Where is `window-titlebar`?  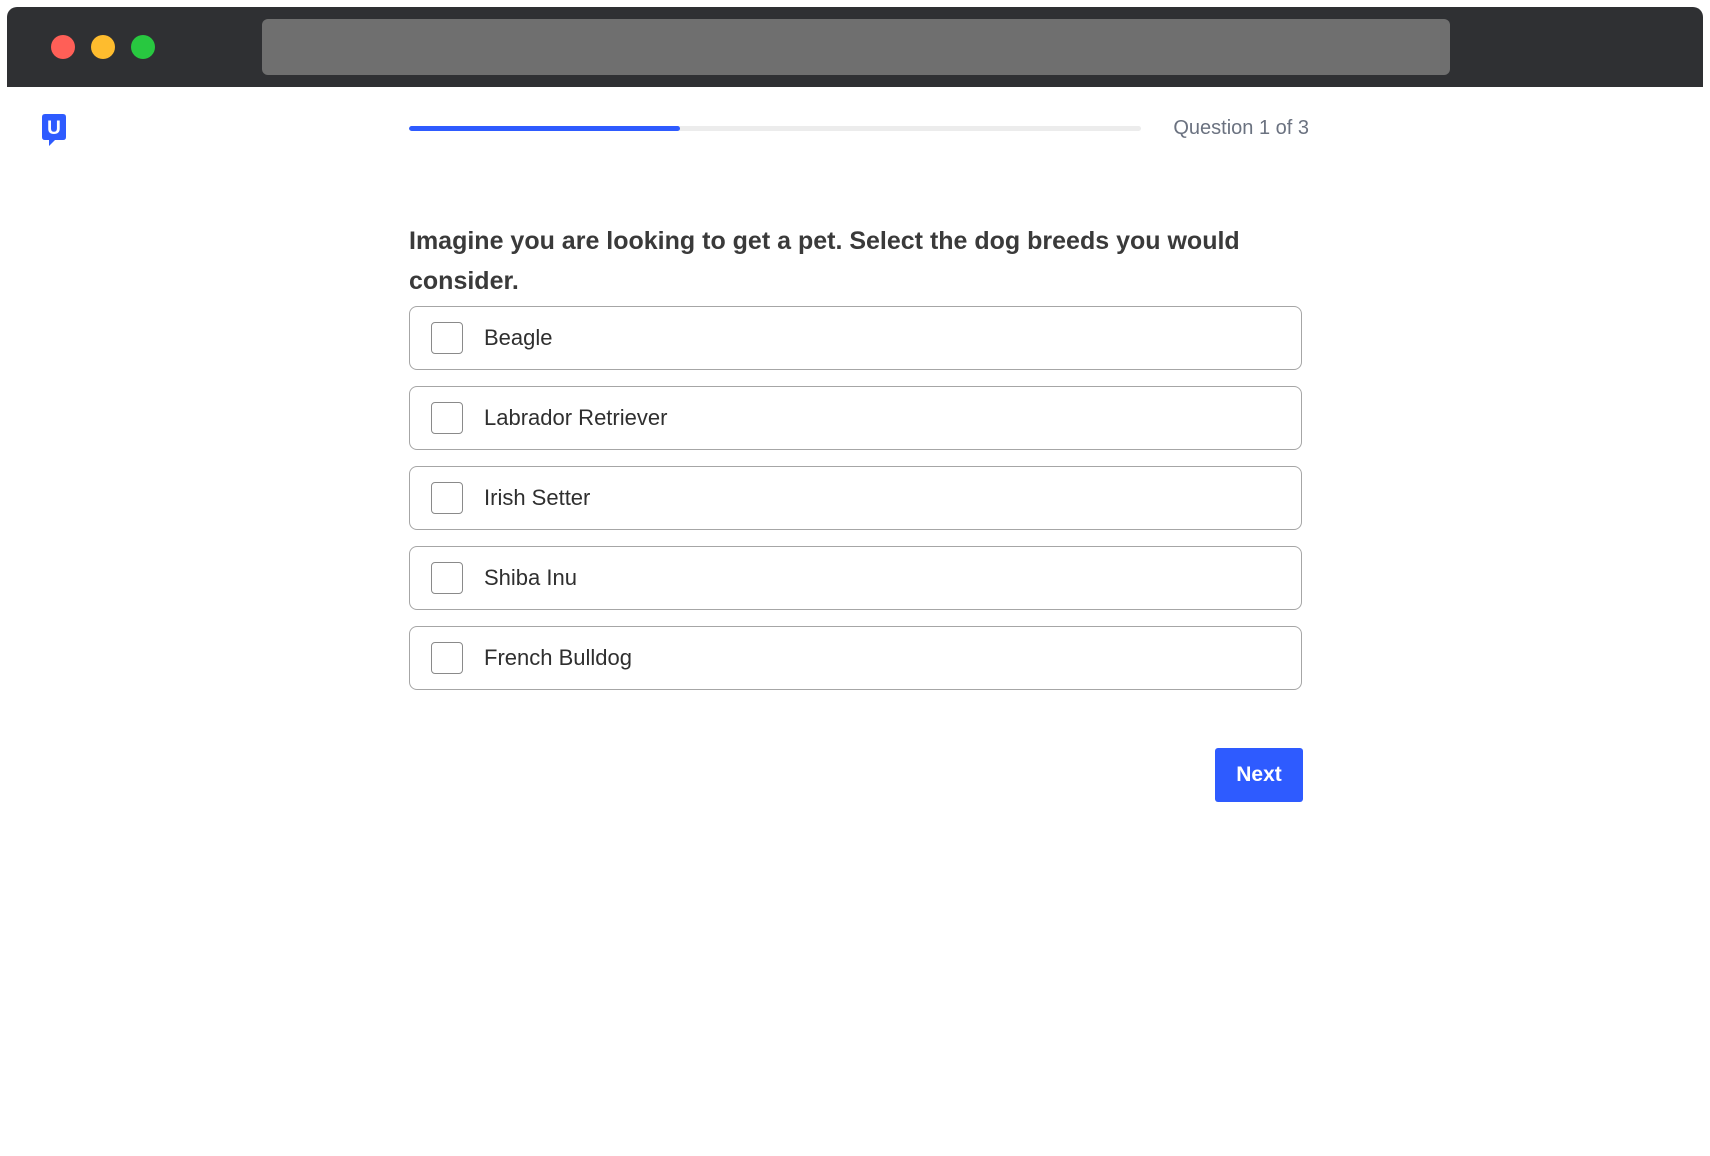 window-titlebar is located at coordinates (855, 47).